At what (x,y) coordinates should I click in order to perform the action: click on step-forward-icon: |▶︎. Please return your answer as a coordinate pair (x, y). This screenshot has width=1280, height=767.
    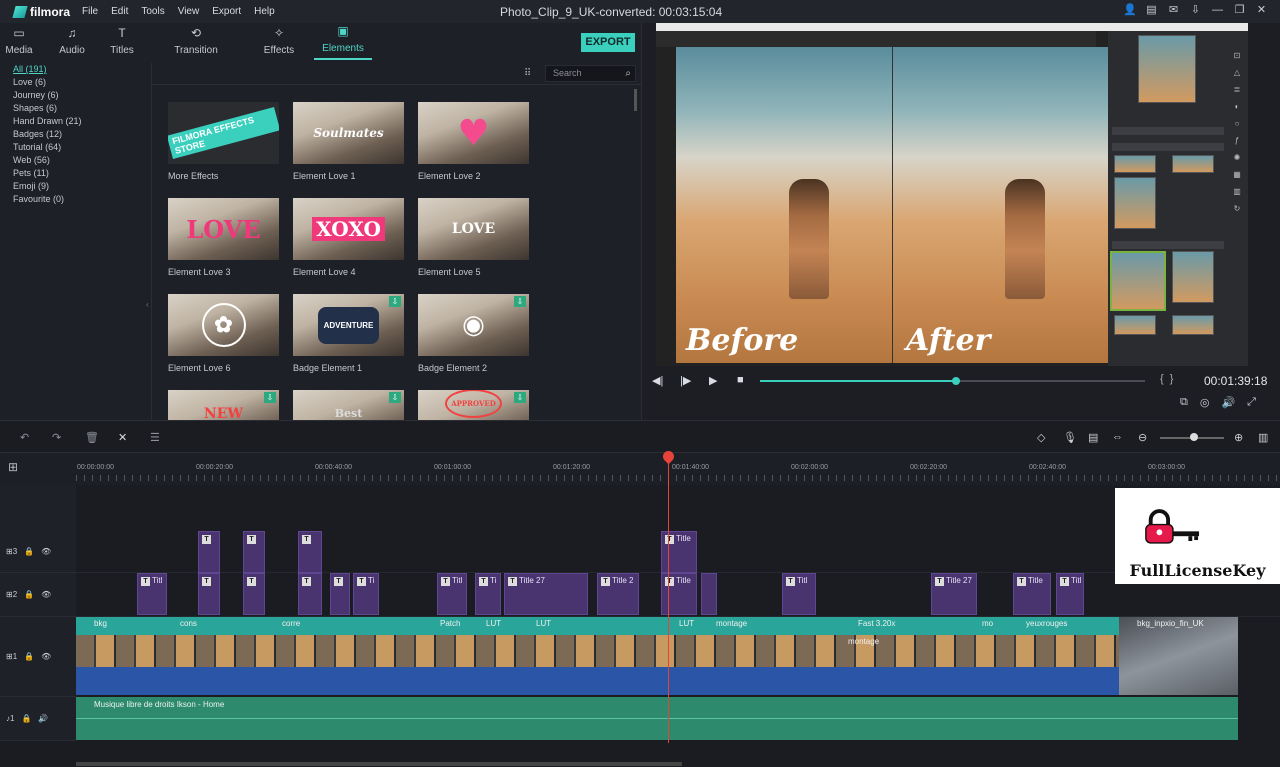
    Looking at the image, I should click on (685, 380).